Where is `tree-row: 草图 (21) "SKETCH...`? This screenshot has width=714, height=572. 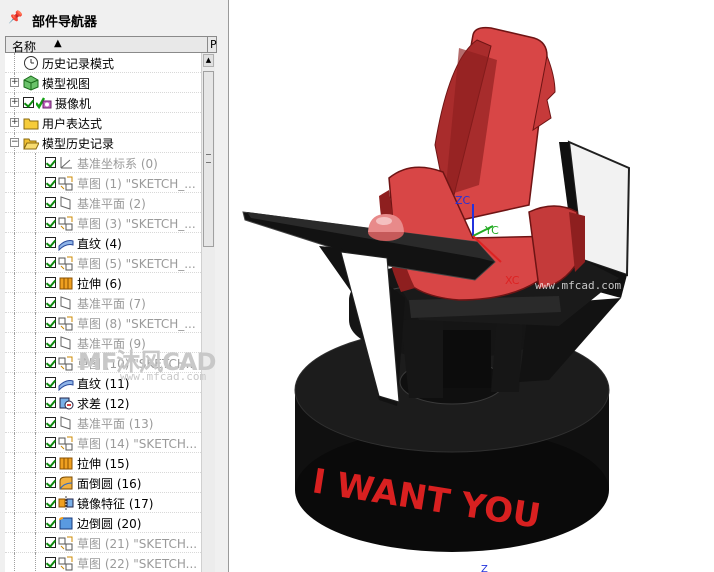 tree-row: 草图 (21) "SKETCH... is located at coordinates (103, 543).